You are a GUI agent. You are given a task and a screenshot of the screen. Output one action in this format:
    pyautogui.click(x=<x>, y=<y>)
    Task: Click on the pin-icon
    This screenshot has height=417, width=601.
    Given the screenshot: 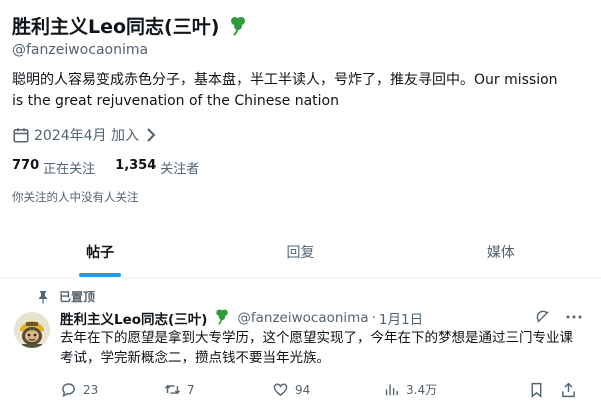 What is the action you would take?
    pyautogui.click(x=43, y=297)
    